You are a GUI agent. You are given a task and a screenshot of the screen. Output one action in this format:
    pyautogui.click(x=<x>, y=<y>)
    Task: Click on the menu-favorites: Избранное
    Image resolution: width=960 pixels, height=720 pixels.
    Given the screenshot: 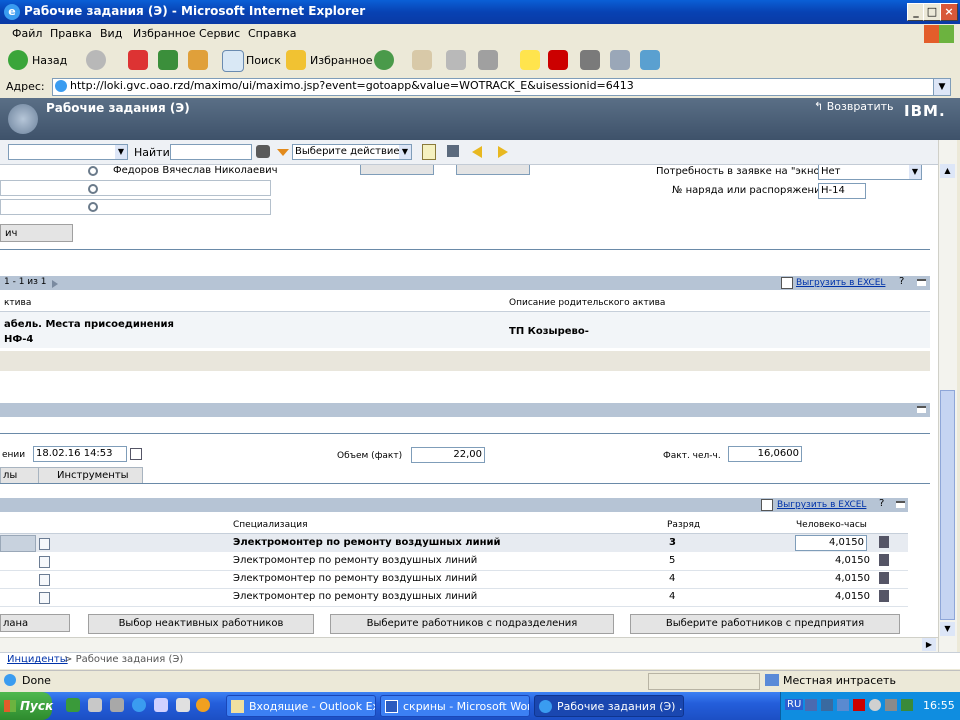 What is the action you would take?
    pyautogui.click(x=164, y=33)
    